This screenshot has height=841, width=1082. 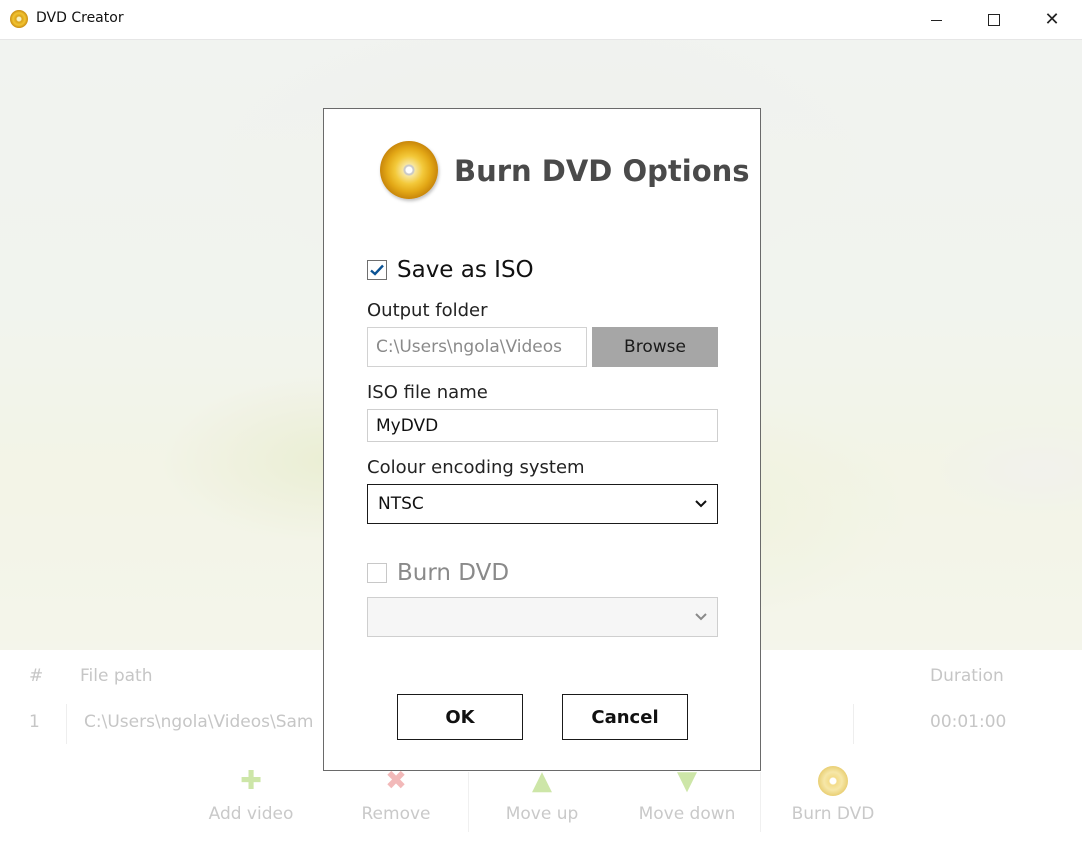 What do you see at coordinates (967, 676) in the screenshot?
I see `column-header-duration: Duration` at bounding box center [967, 676].